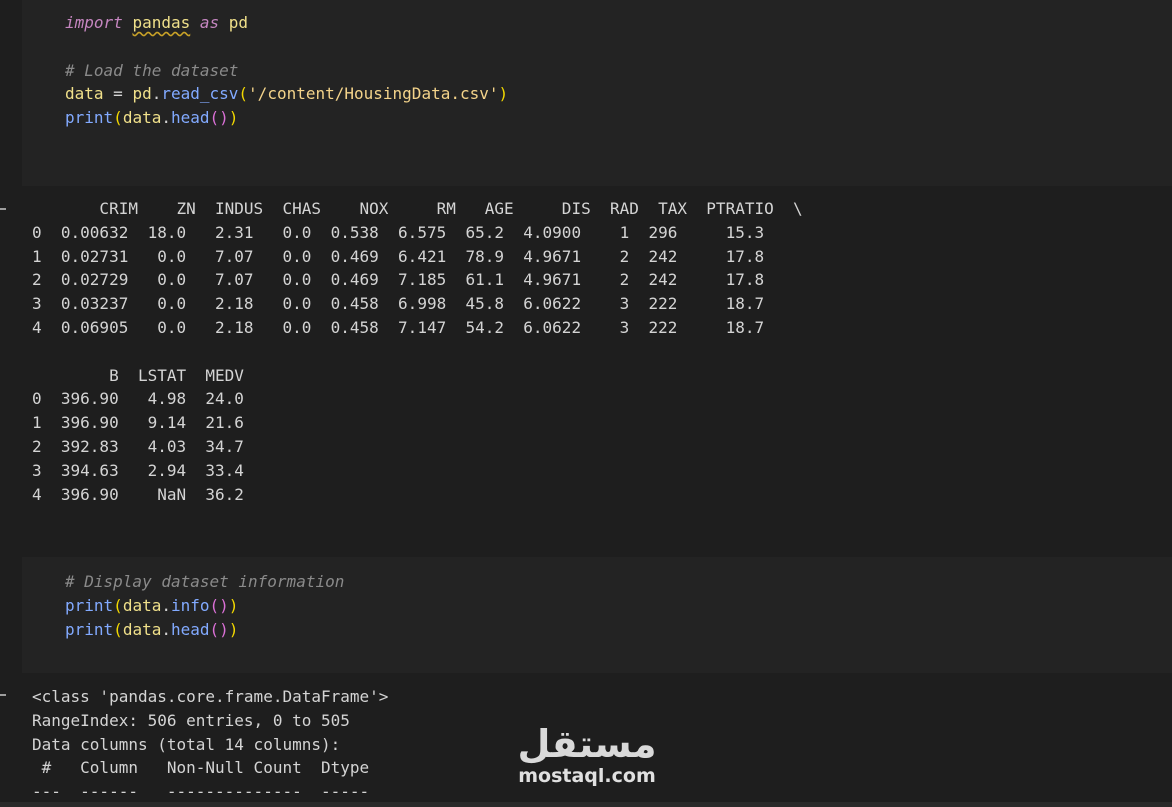  I want to click on obj-data-1: data, so click(142, 118).